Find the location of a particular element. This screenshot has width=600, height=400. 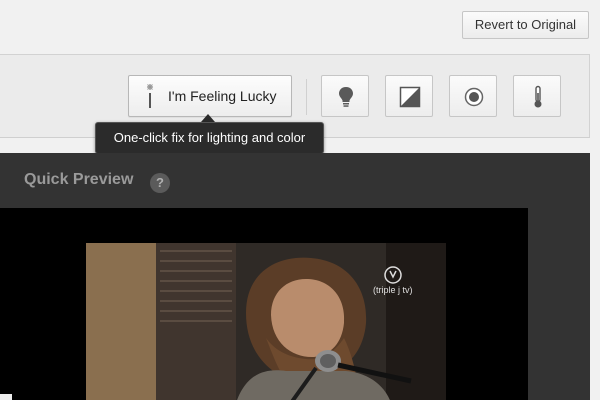

temperature-button is located at coordinates (537, 96).